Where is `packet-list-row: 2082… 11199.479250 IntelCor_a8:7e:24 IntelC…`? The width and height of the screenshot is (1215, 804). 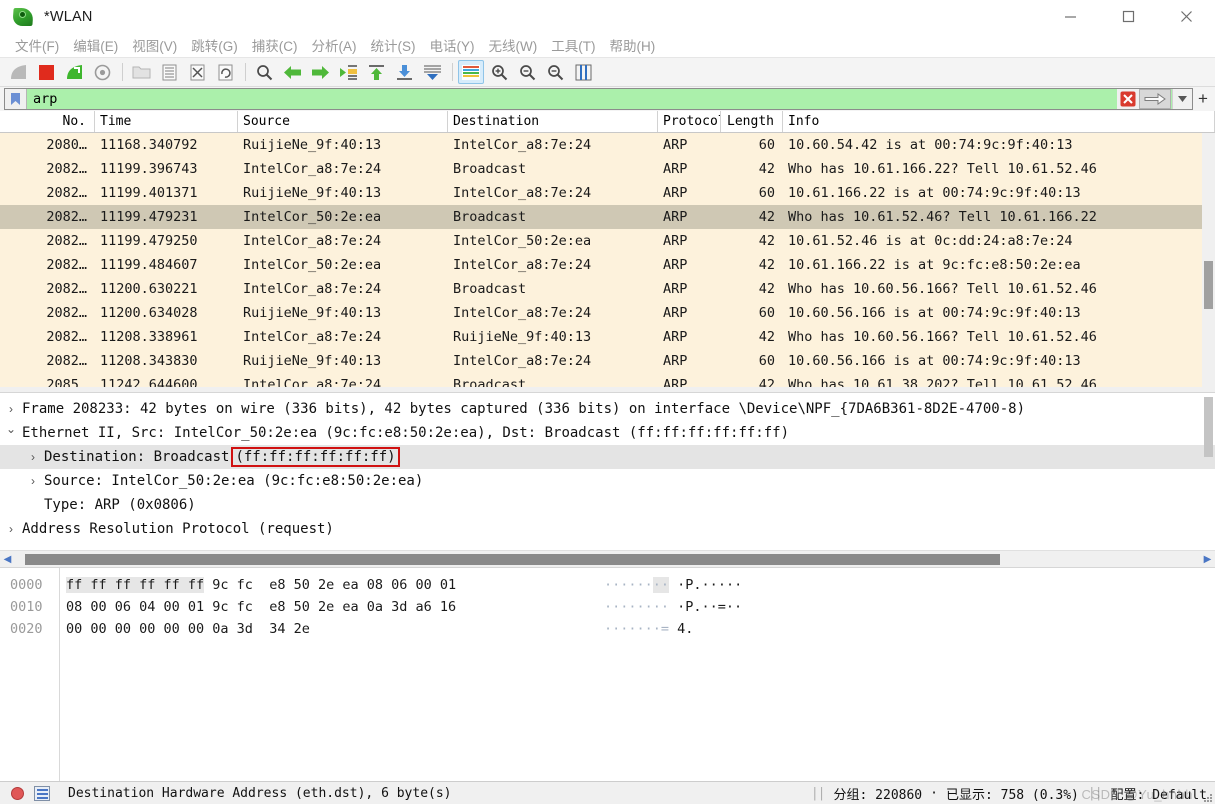
packet-list-row: 2082… 11199.479250 IntelCor_a8:7e:24 IntelC… is located at coordinates (607, 241).